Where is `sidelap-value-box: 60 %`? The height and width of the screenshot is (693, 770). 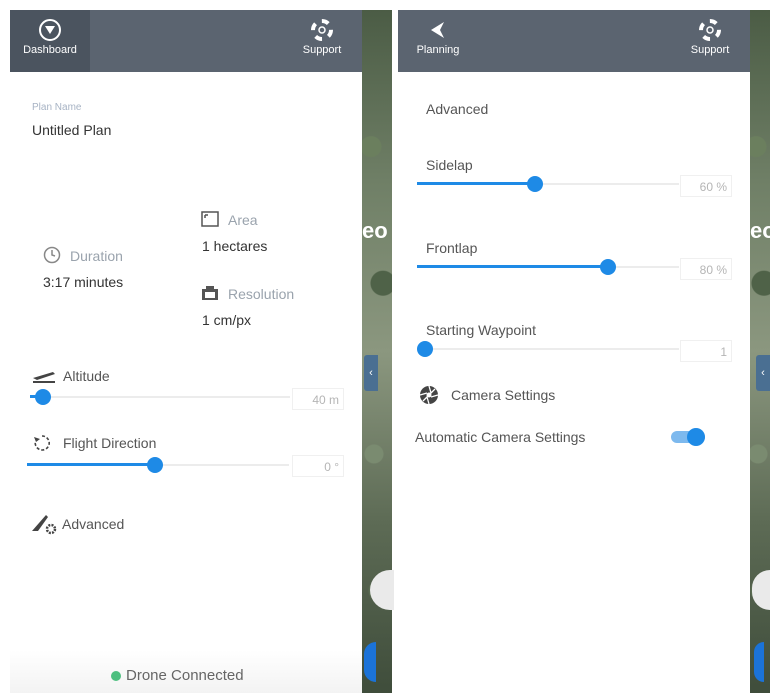
sidelap-value-box: 60 % is located at coordinates (706, 186).